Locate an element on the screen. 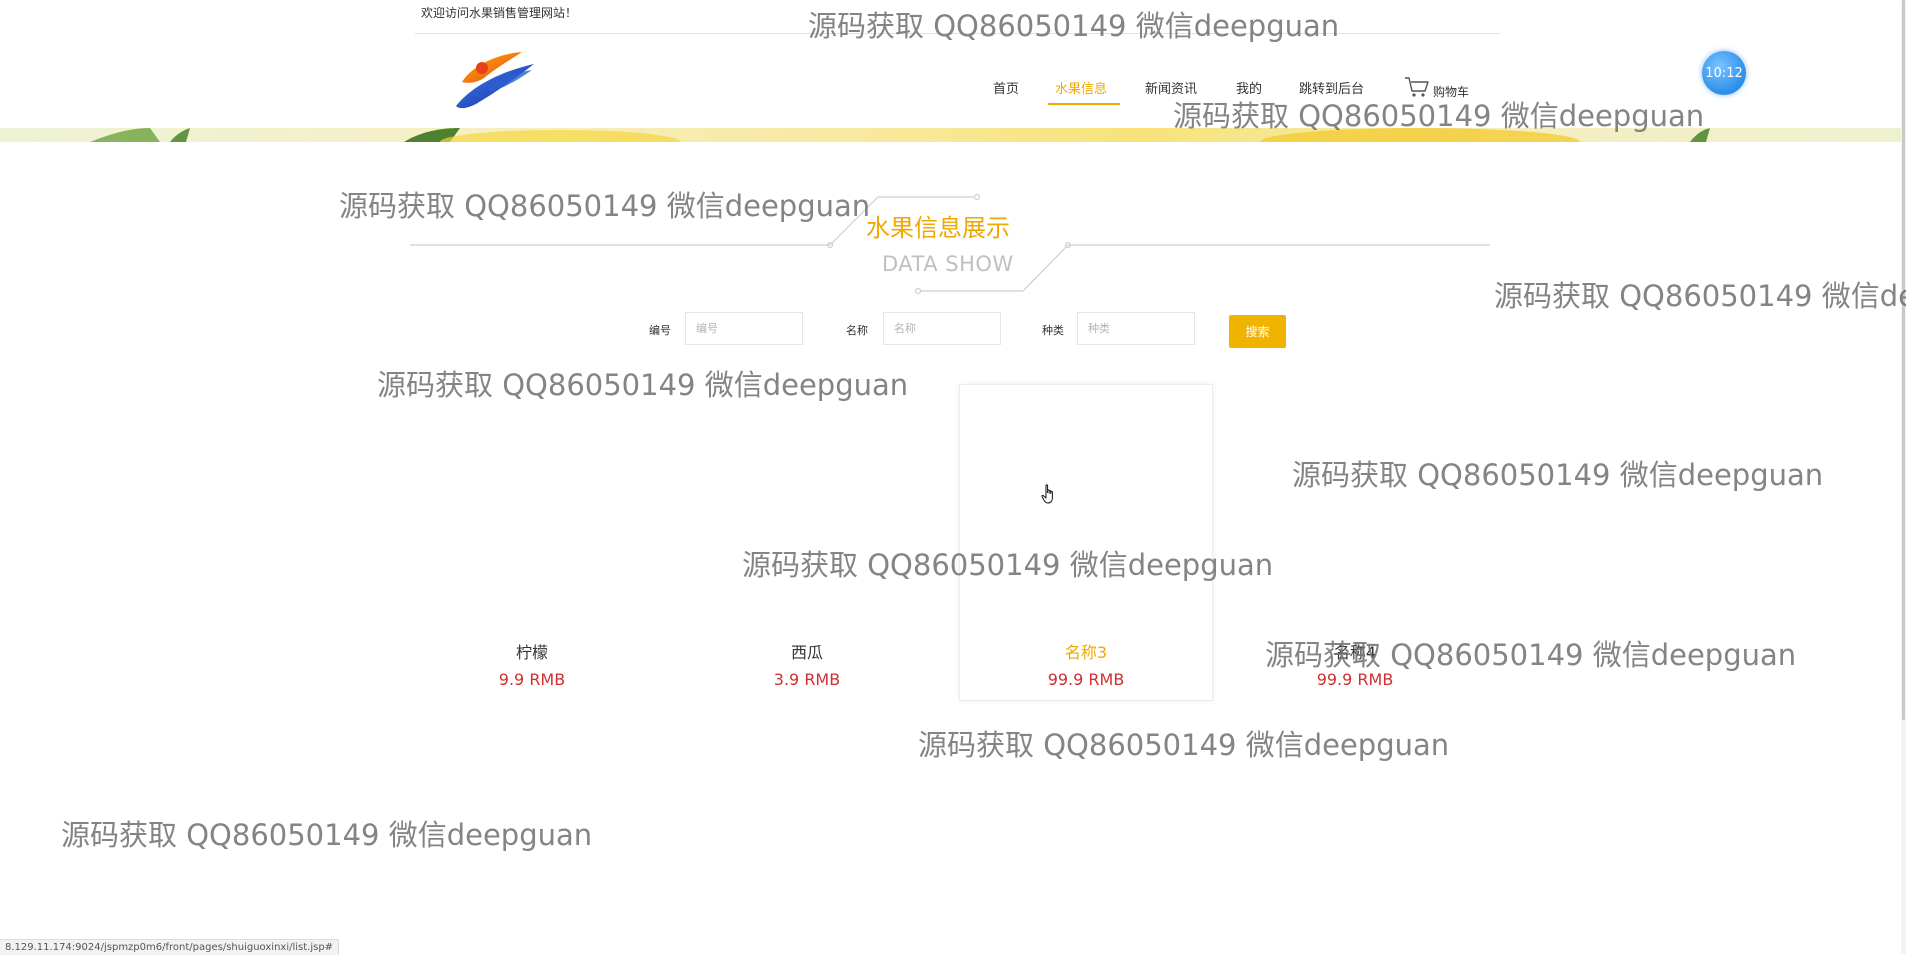  nav-cart-label: 购物车 is located at coordinates (1451, 91).